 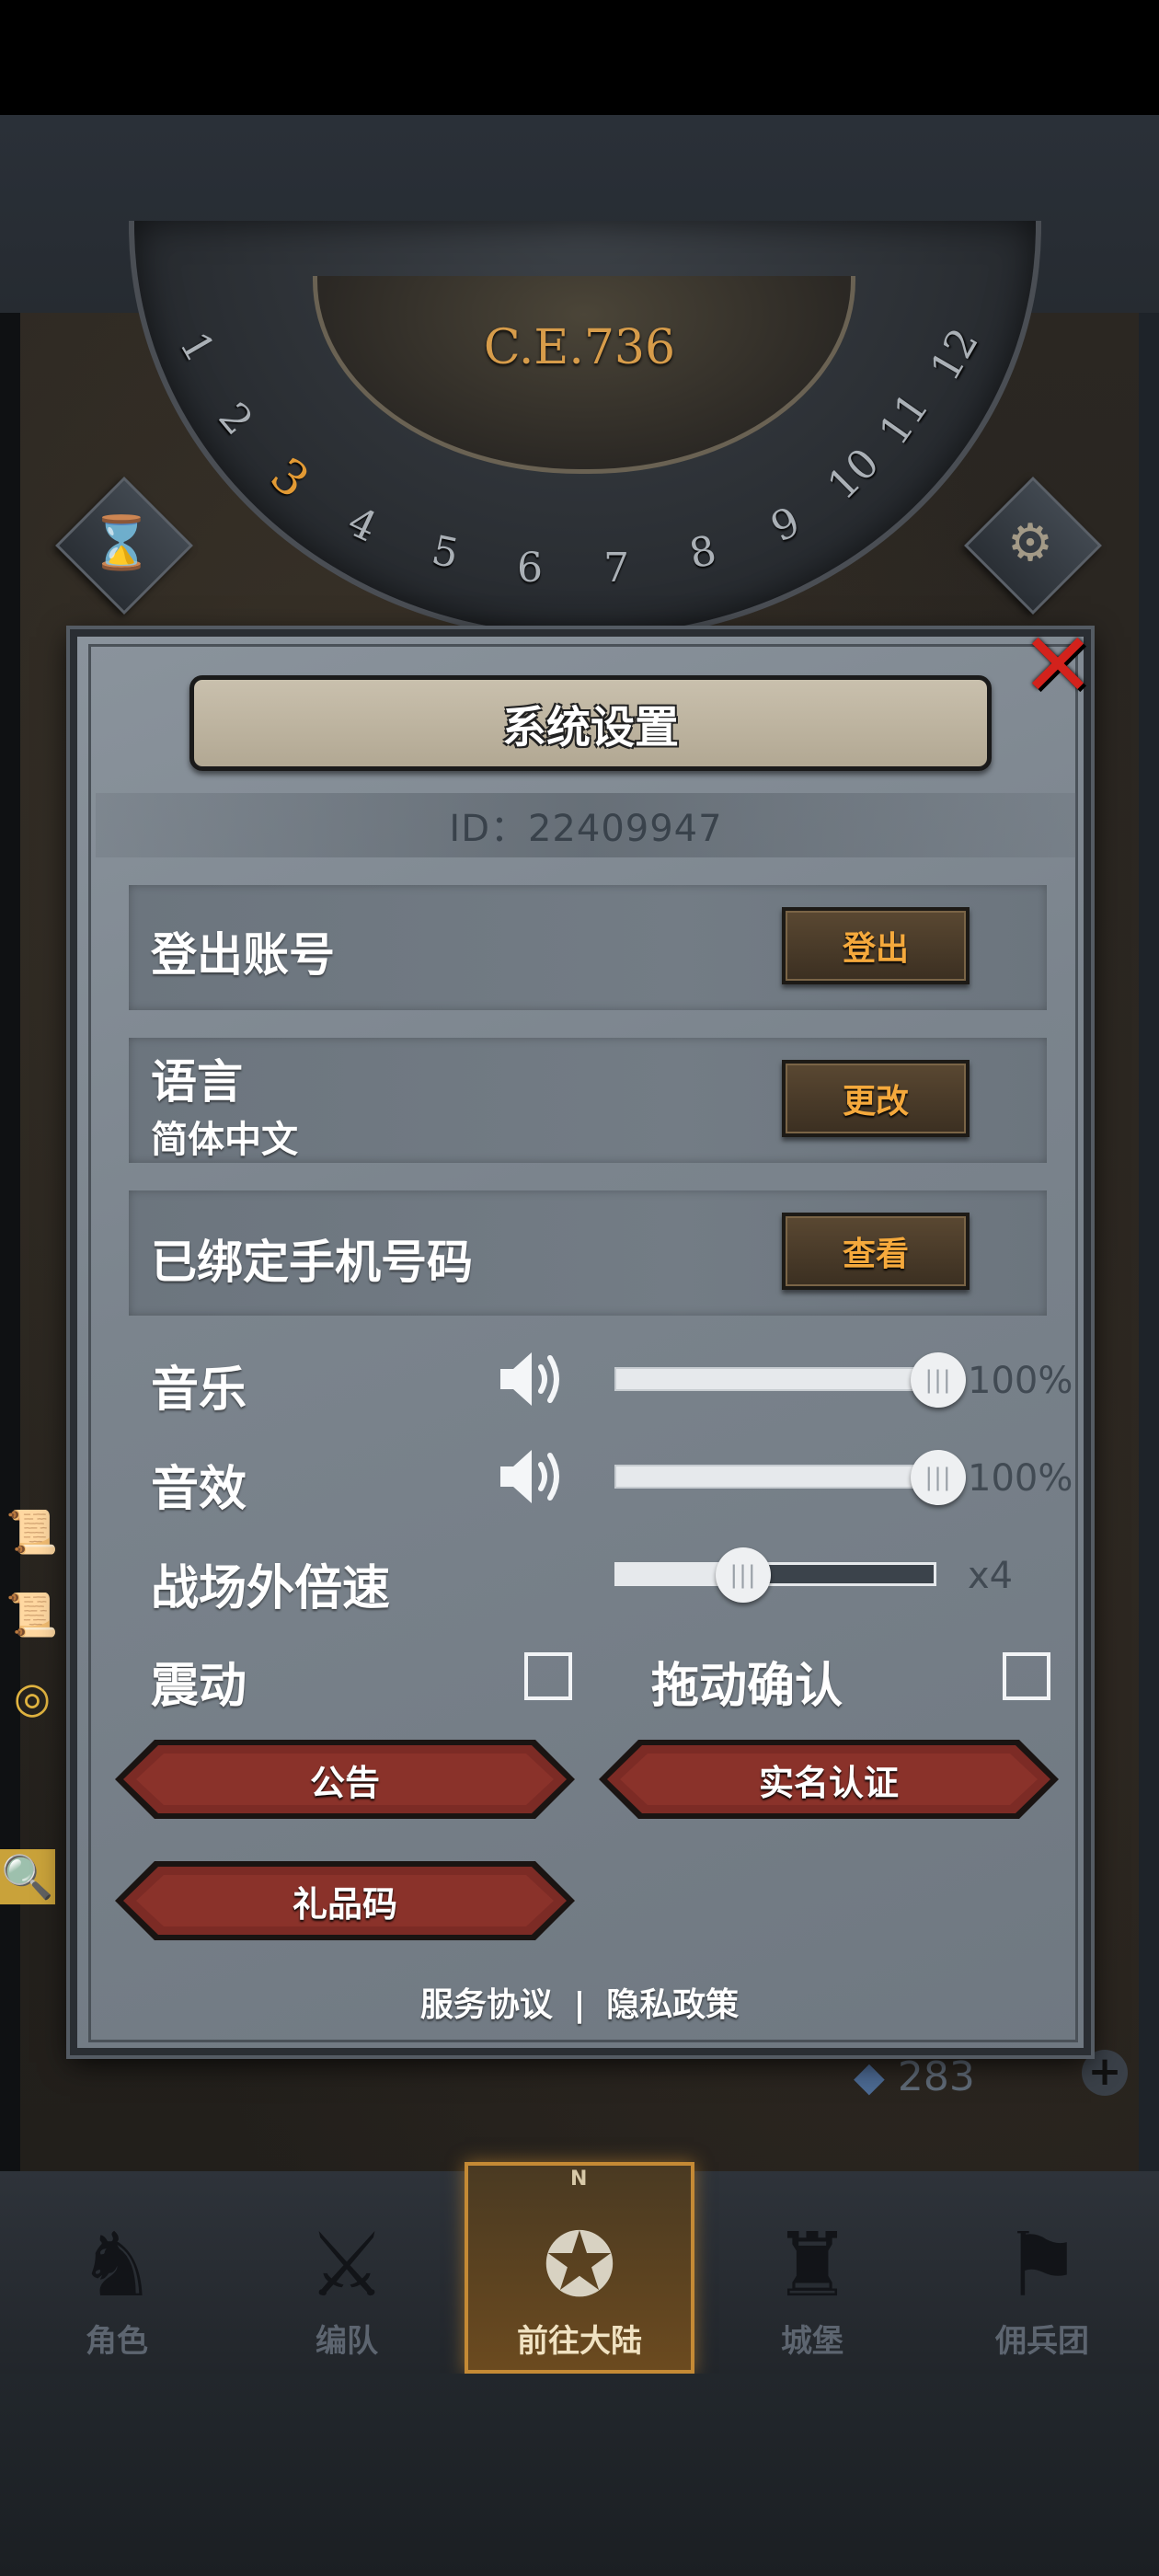 I want to click on nav-item-character: ♞ 角色, so click(x=117, y=2282).